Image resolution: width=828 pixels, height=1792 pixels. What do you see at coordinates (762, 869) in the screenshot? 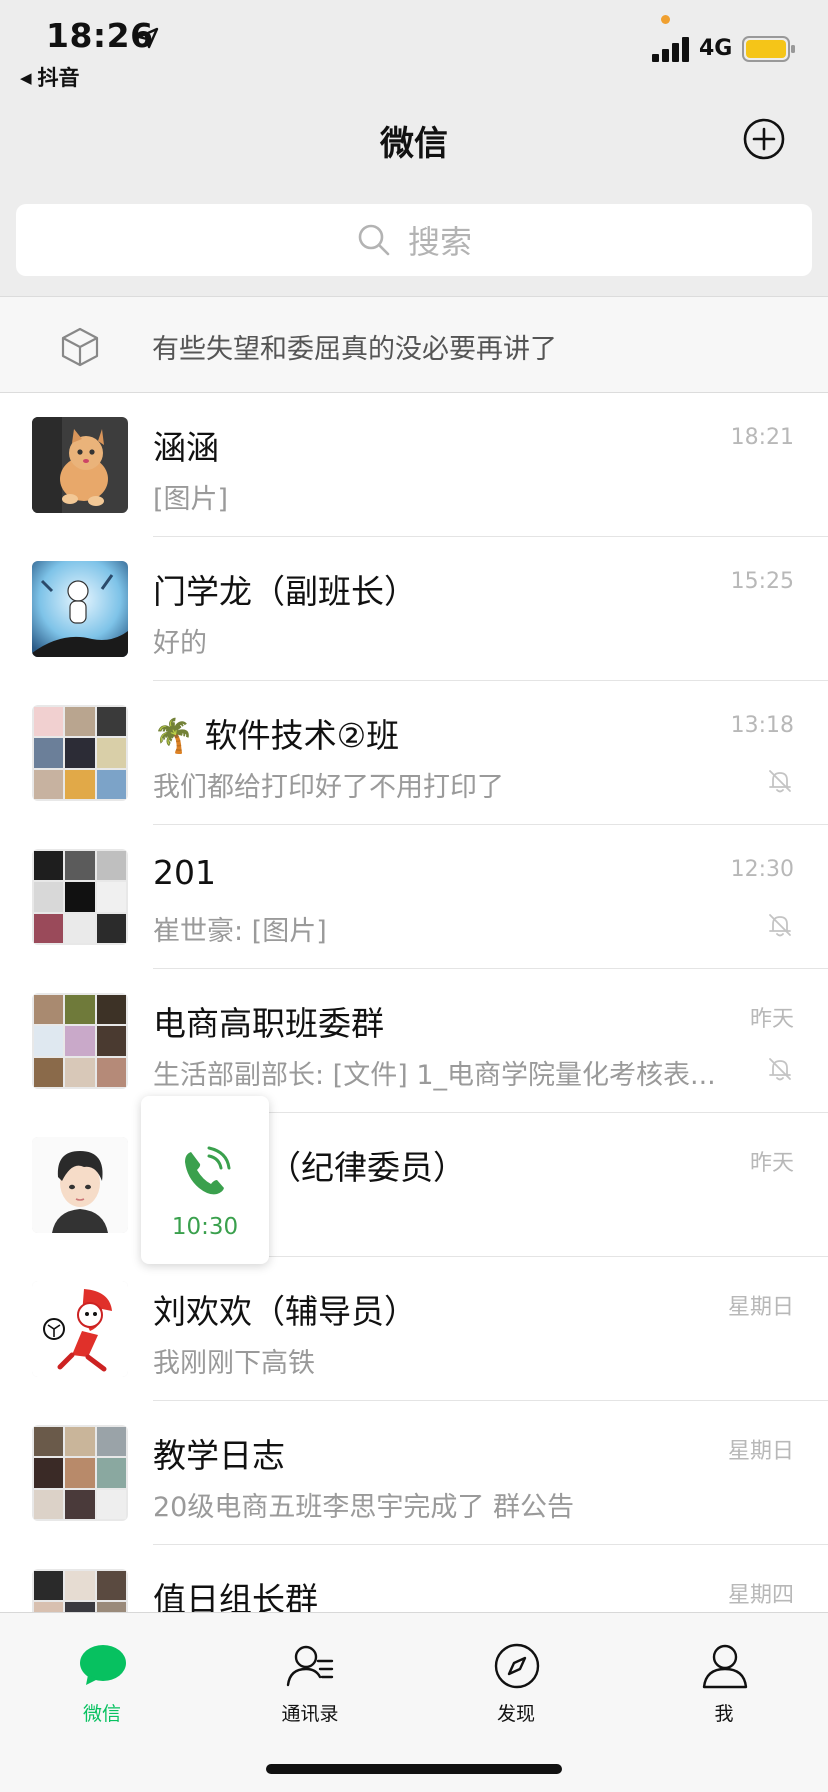
I see `chat-time: 12:30` at bounding box center [762, 869].